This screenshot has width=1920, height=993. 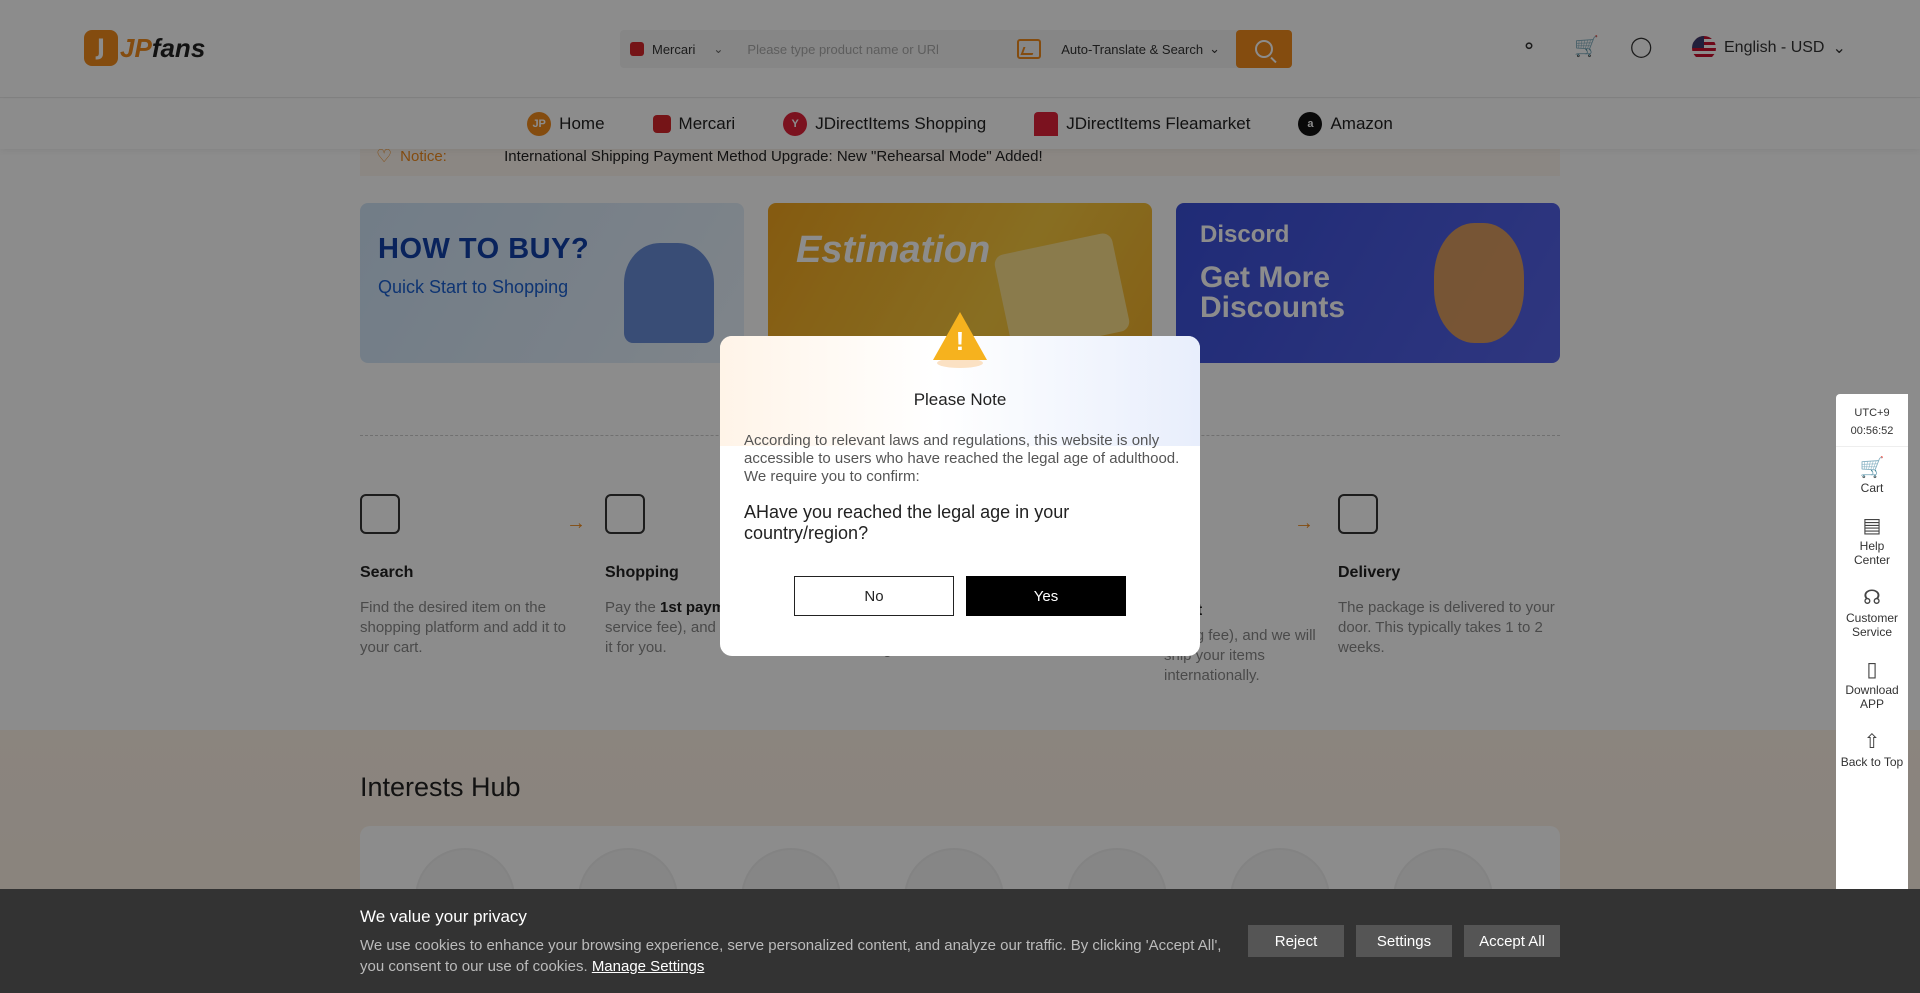 What do you see at coordinates (1296, 941) in the screenshot?
I see `reject-button: Reject` at bounding box center [1296, 941].